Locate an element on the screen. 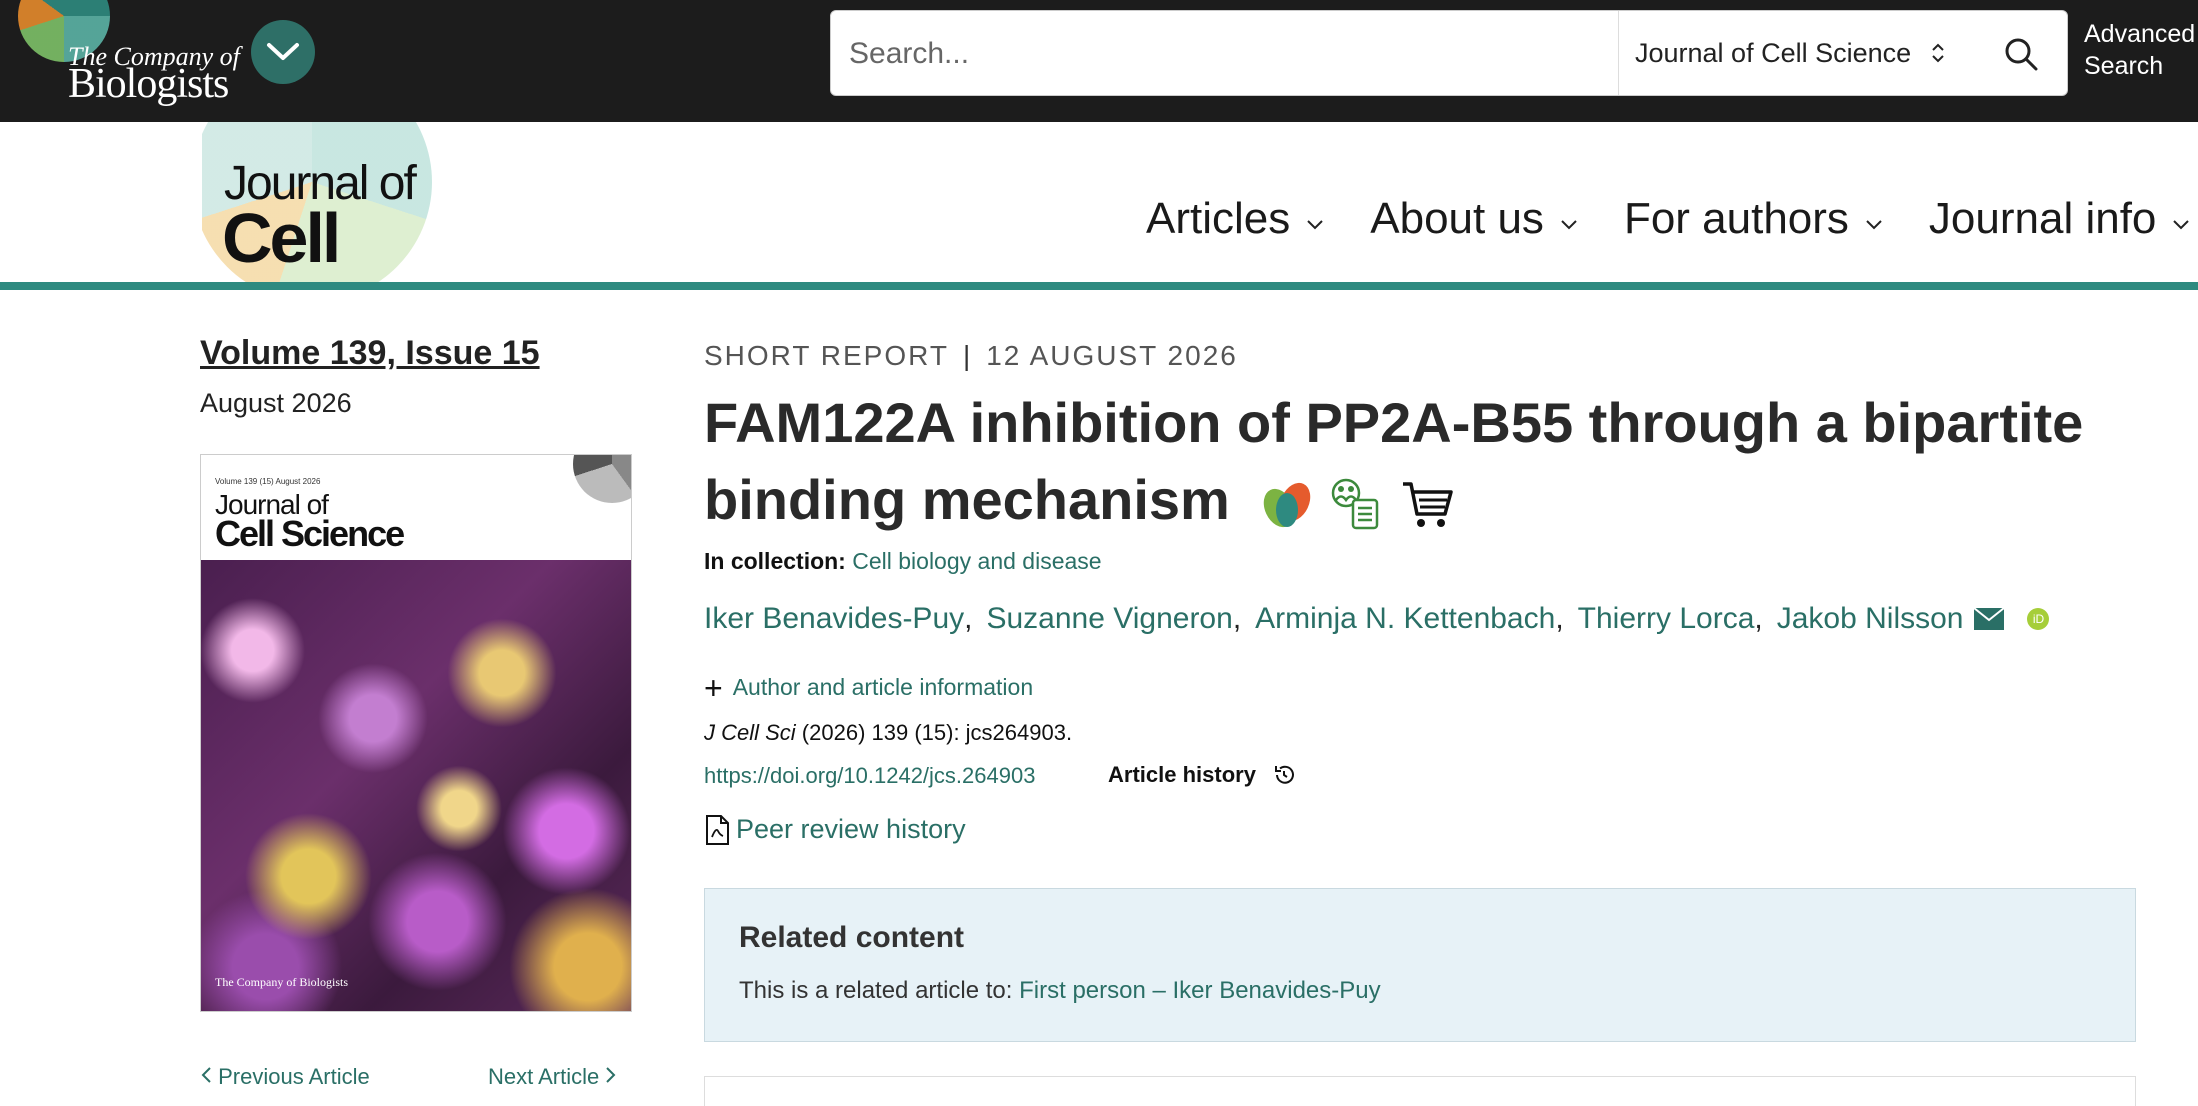 The image size is (2198, 1106). cover-journal-line2: Cell Science is located at coordinates (310, 533).